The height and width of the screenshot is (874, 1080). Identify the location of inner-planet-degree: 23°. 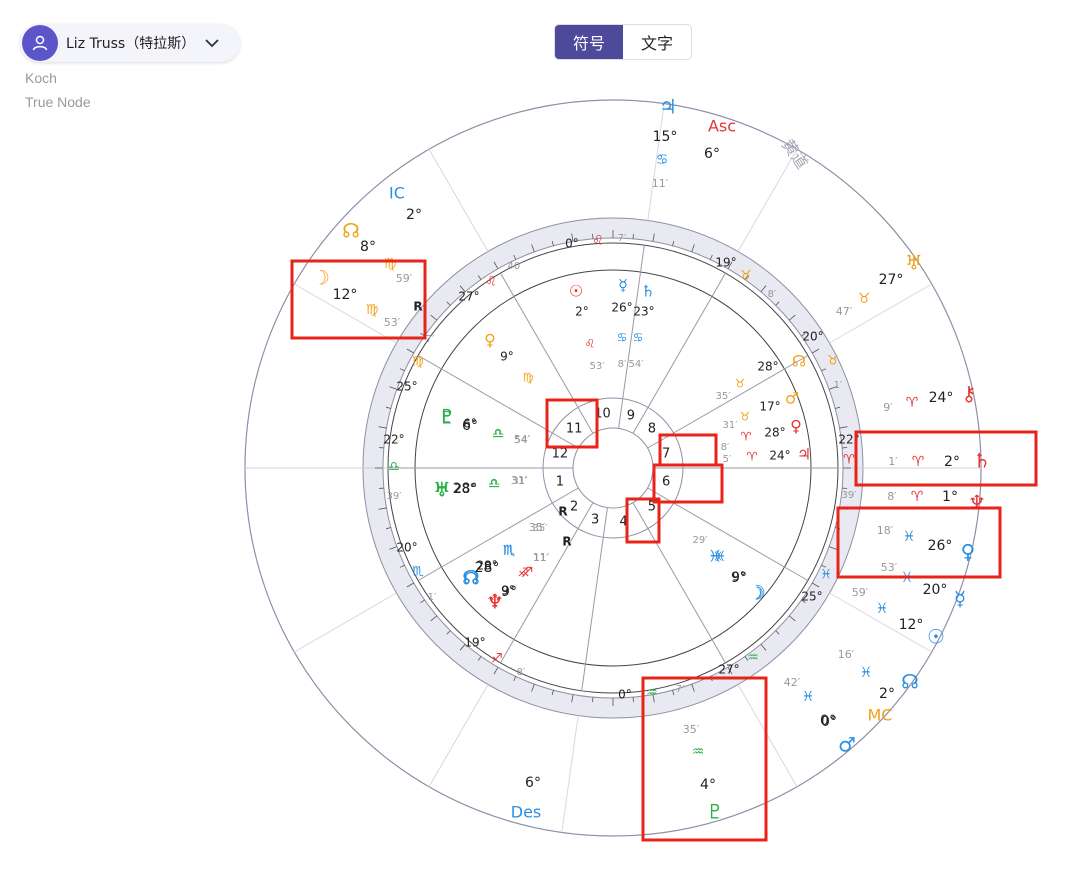
(643, 312).